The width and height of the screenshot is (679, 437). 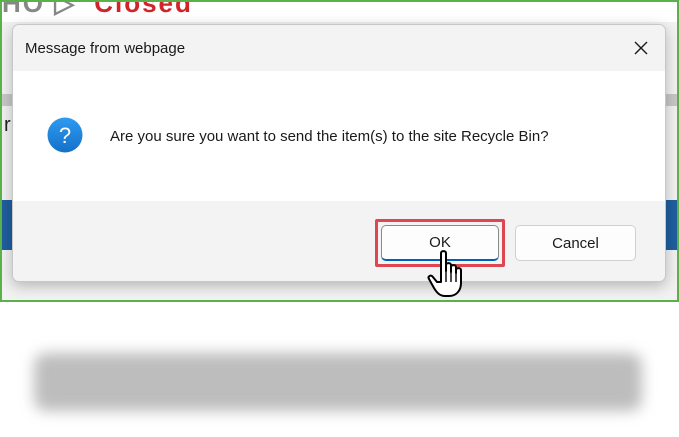 I want to click on blurred-region, so click(x=338, y=382).